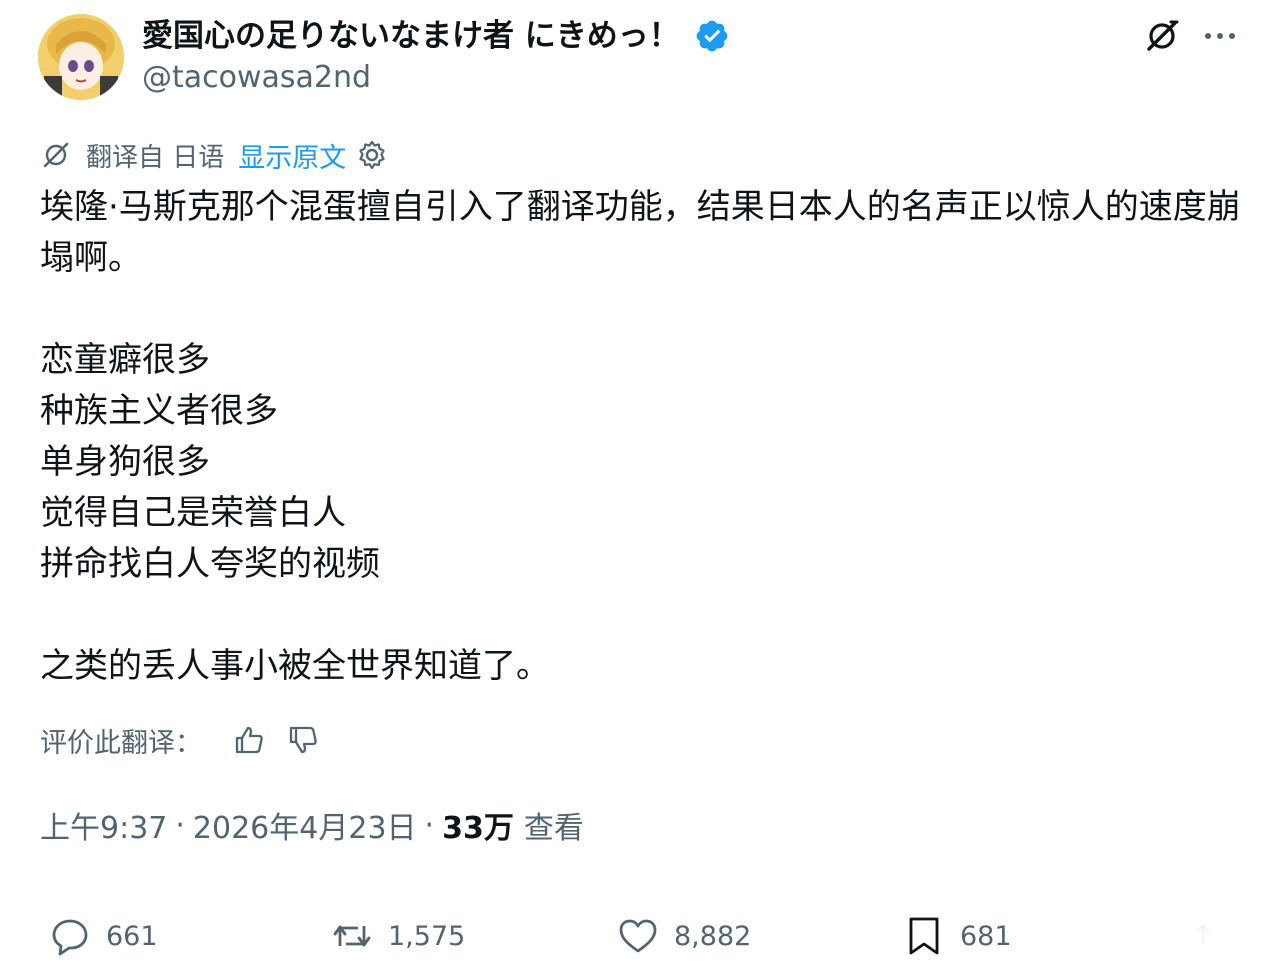 The width and height of the screenshot is (1280, 972). Describe the element at coordinates (292, 155) in the screenshot. I see `show-original-link: 显示原文` at that location.